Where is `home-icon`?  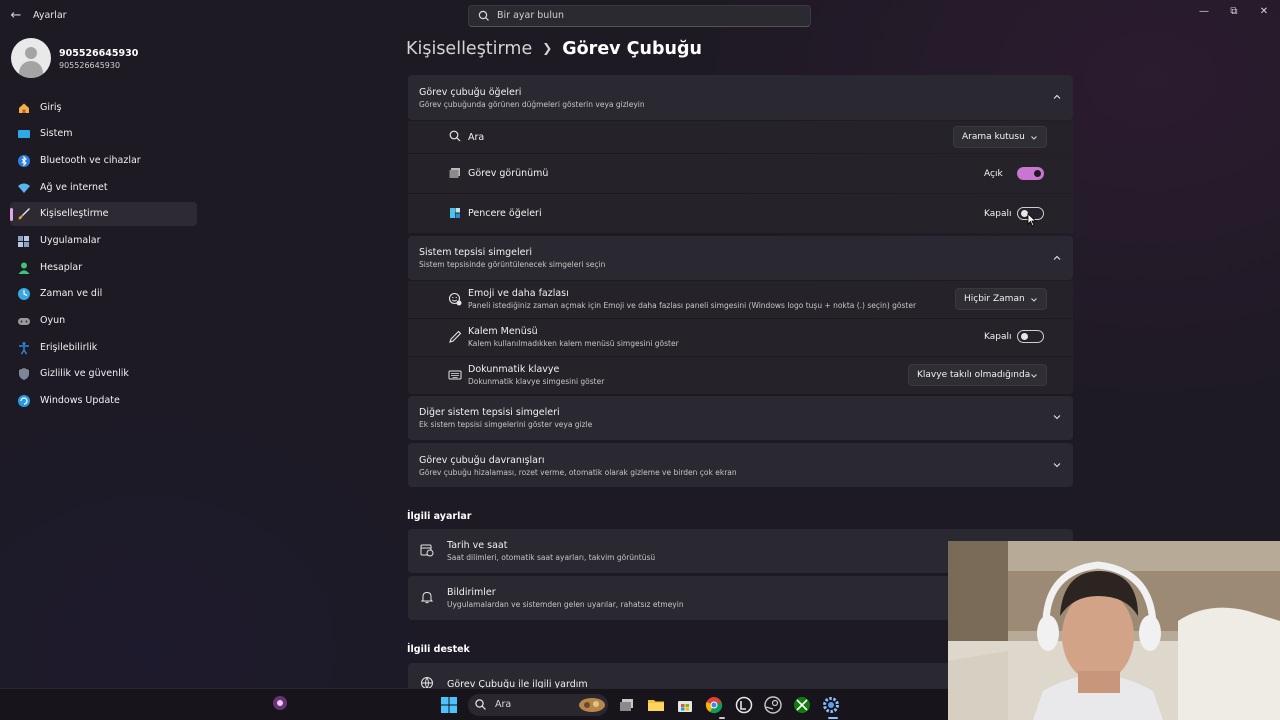 home-icon is located at coordinates (24, 108).